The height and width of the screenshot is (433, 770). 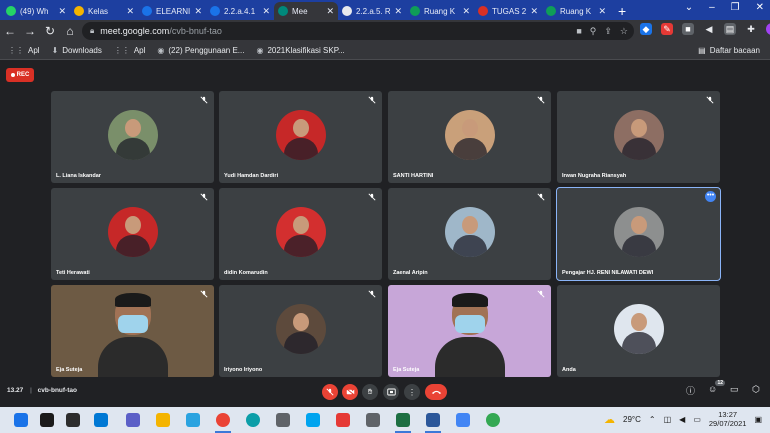 What do you see at coordinates (172, 11) in the screenshot?
I see `browser-tab: ELEARNI ✕` at bounding box center [172, 11].